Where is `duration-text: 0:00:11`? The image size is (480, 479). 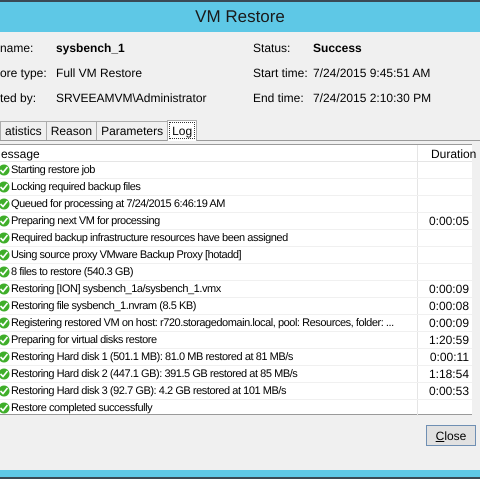
duration-text: 0:00:11 is located at coordinates (449, 357).